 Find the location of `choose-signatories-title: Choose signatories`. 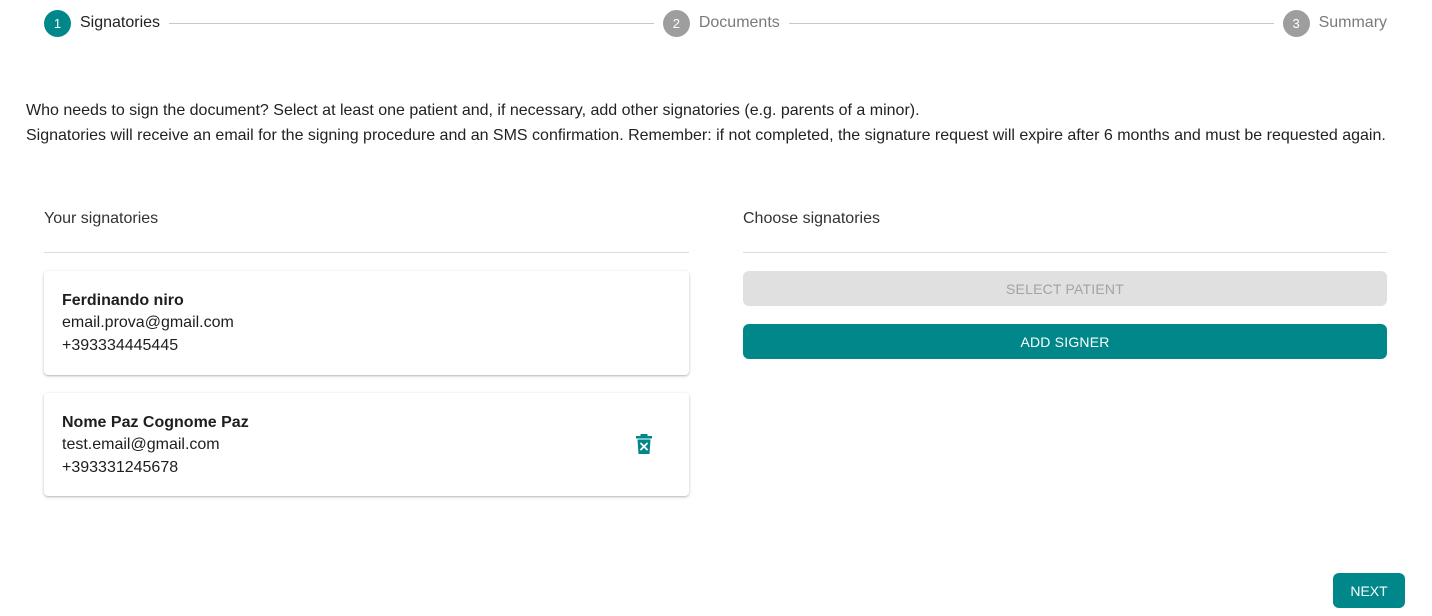

choose-signatories-title: Choose signatories is located at coordinates (811, 218).